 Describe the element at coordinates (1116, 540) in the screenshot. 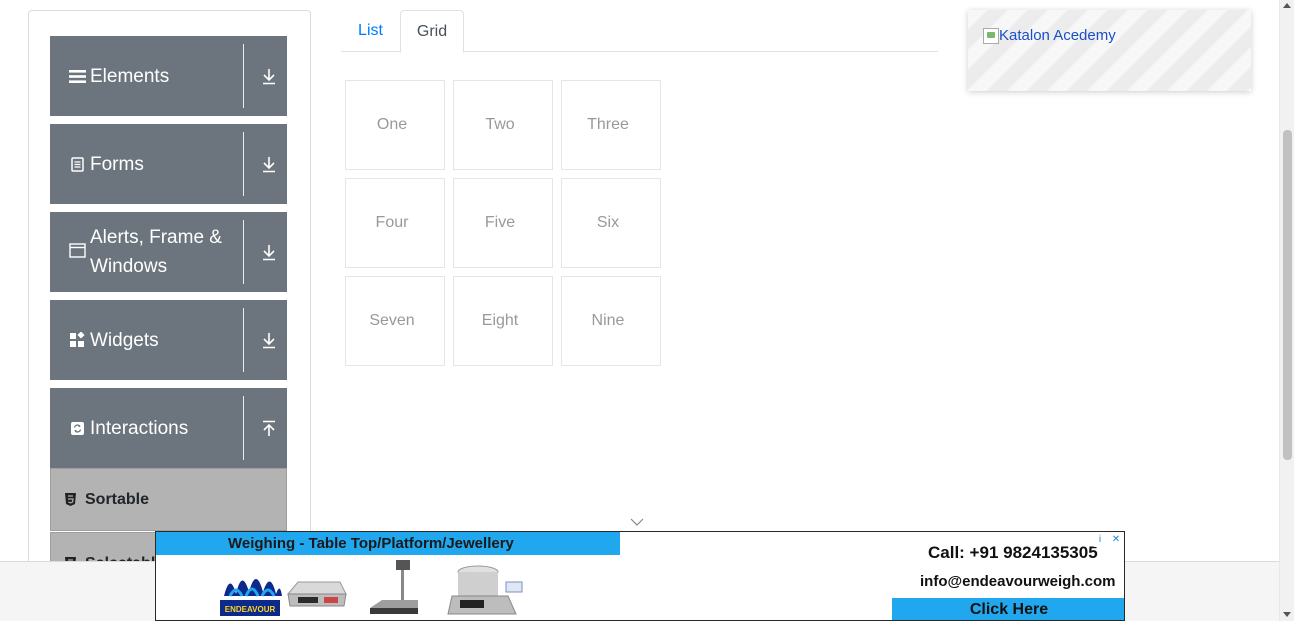

I see `ad-close-icon: ✕` at that location.